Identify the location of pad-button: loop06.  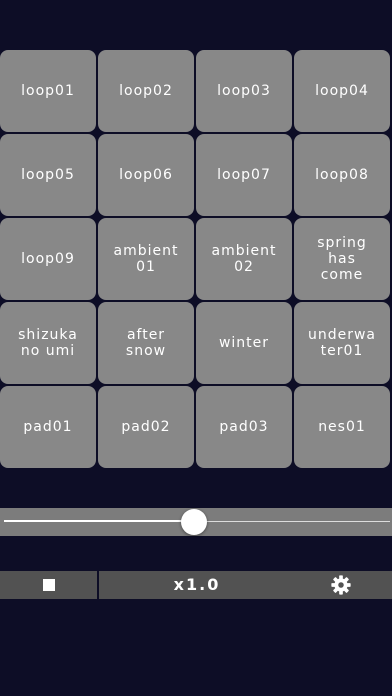
(146, 175).